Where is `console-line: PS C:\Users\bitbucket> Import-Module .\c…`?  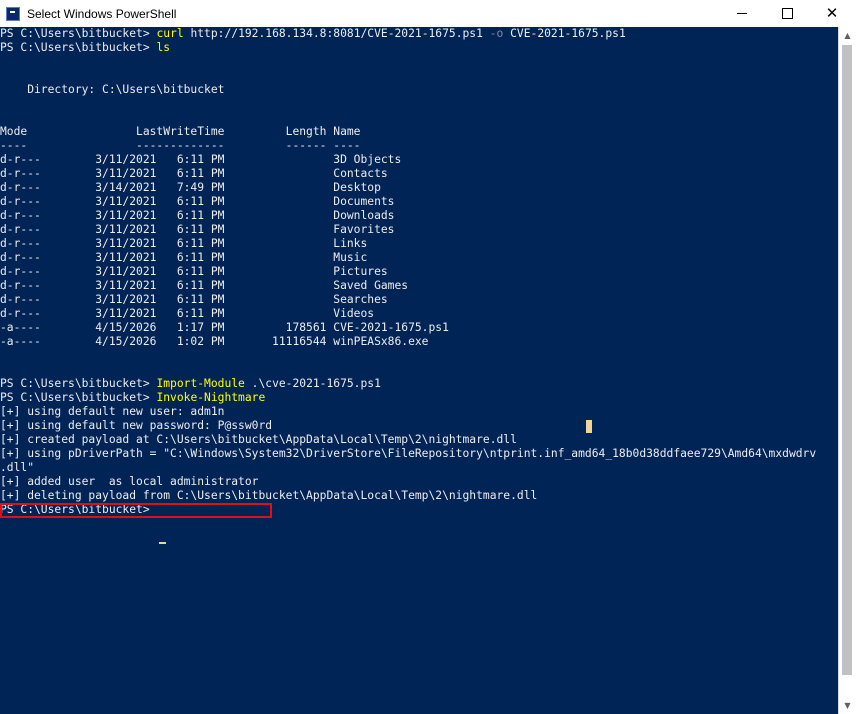 console-line: PS C:\Users\bitbucket> Import-Module .\c… is located at coordinates (408, 384).